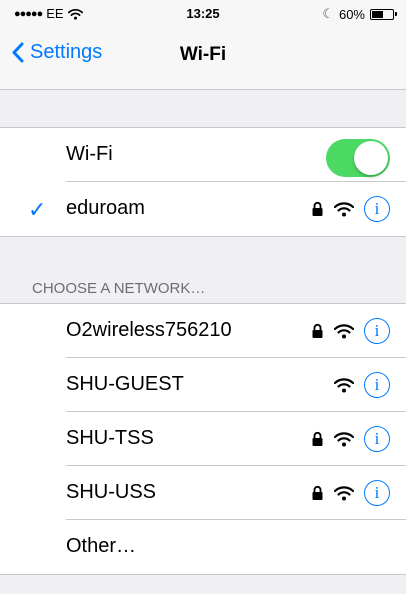 The image size is (406, 594). What do you see at coordinates (203, 493) in the screenshot?
I see `network-row: SHU-USS i` at bounding box center [203, 493].